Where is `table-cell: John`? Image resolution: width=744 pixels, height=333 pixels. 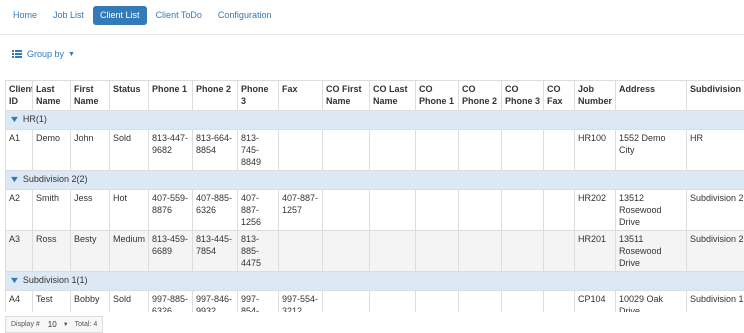 table-cell: John is located at coordinates (90, 150).